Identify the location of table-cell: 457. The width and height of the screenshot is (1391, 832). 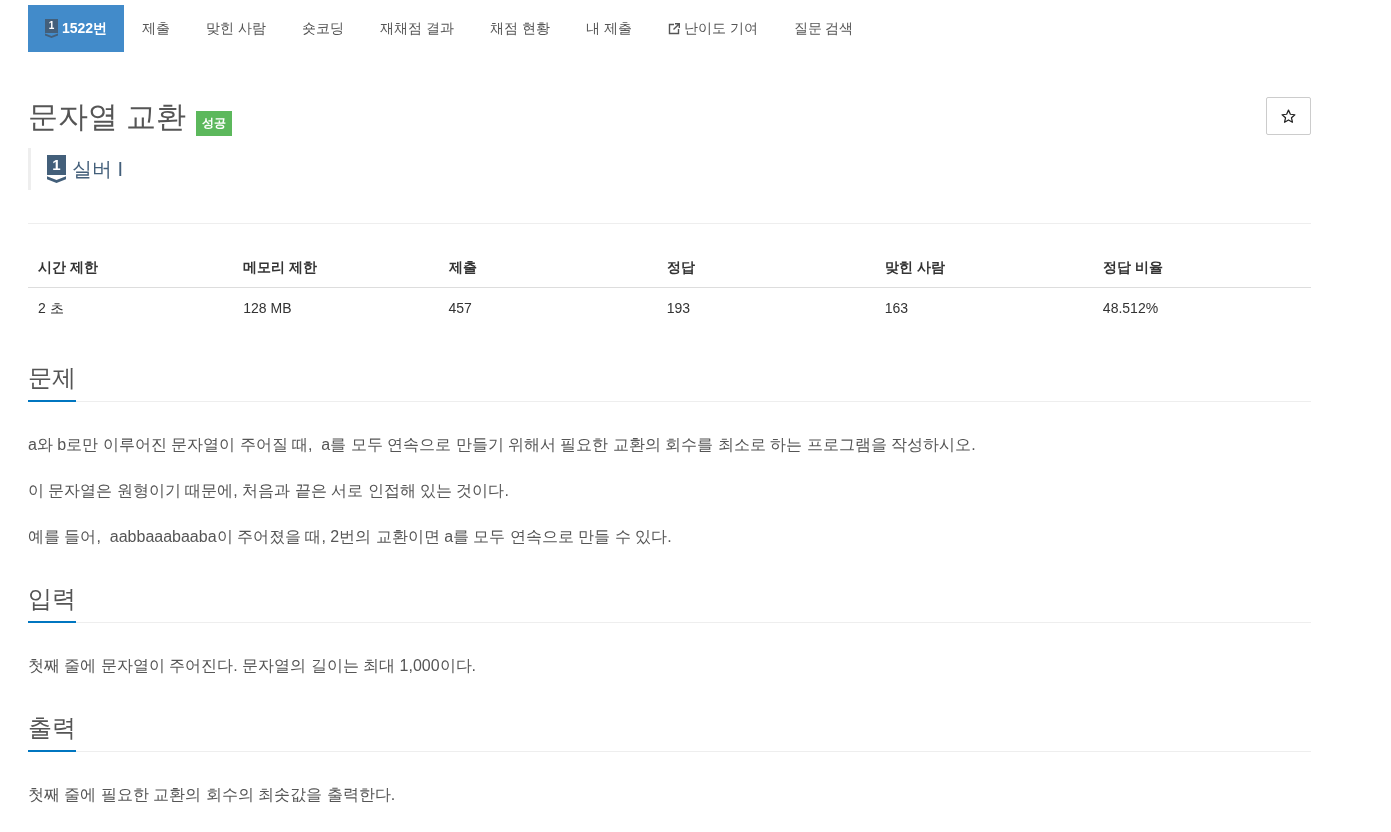
(547, 307).